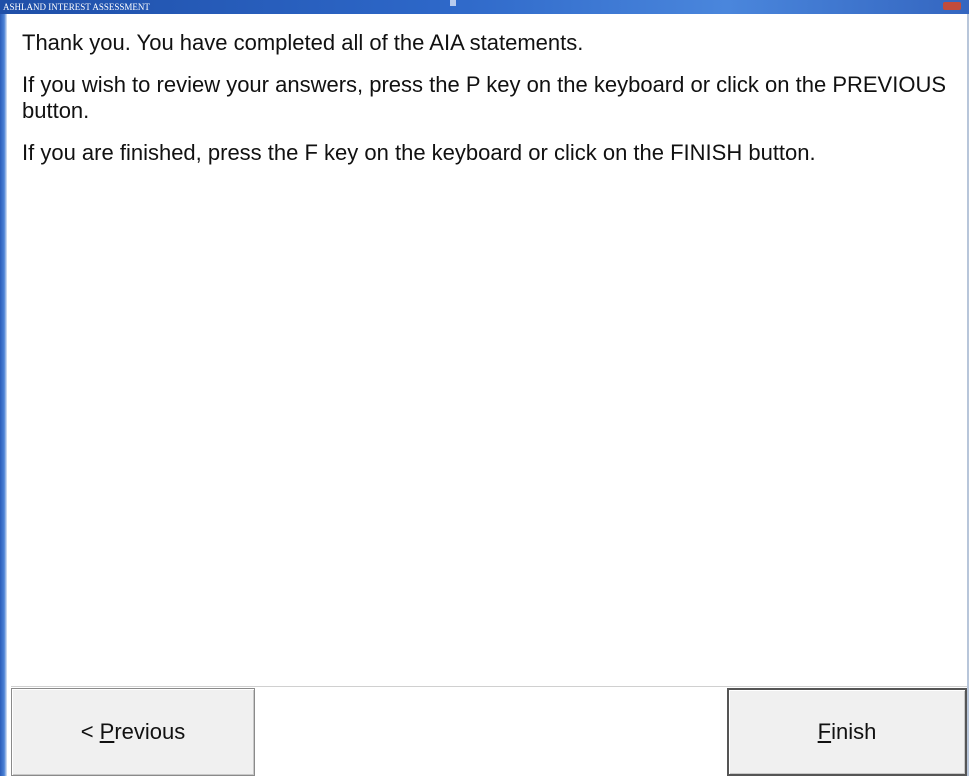 Image resolution: width=969 pixels, height=776 pixels. Describe the element at coordinates (952, 6) in the screenshot. I see `close-icon` at that location.